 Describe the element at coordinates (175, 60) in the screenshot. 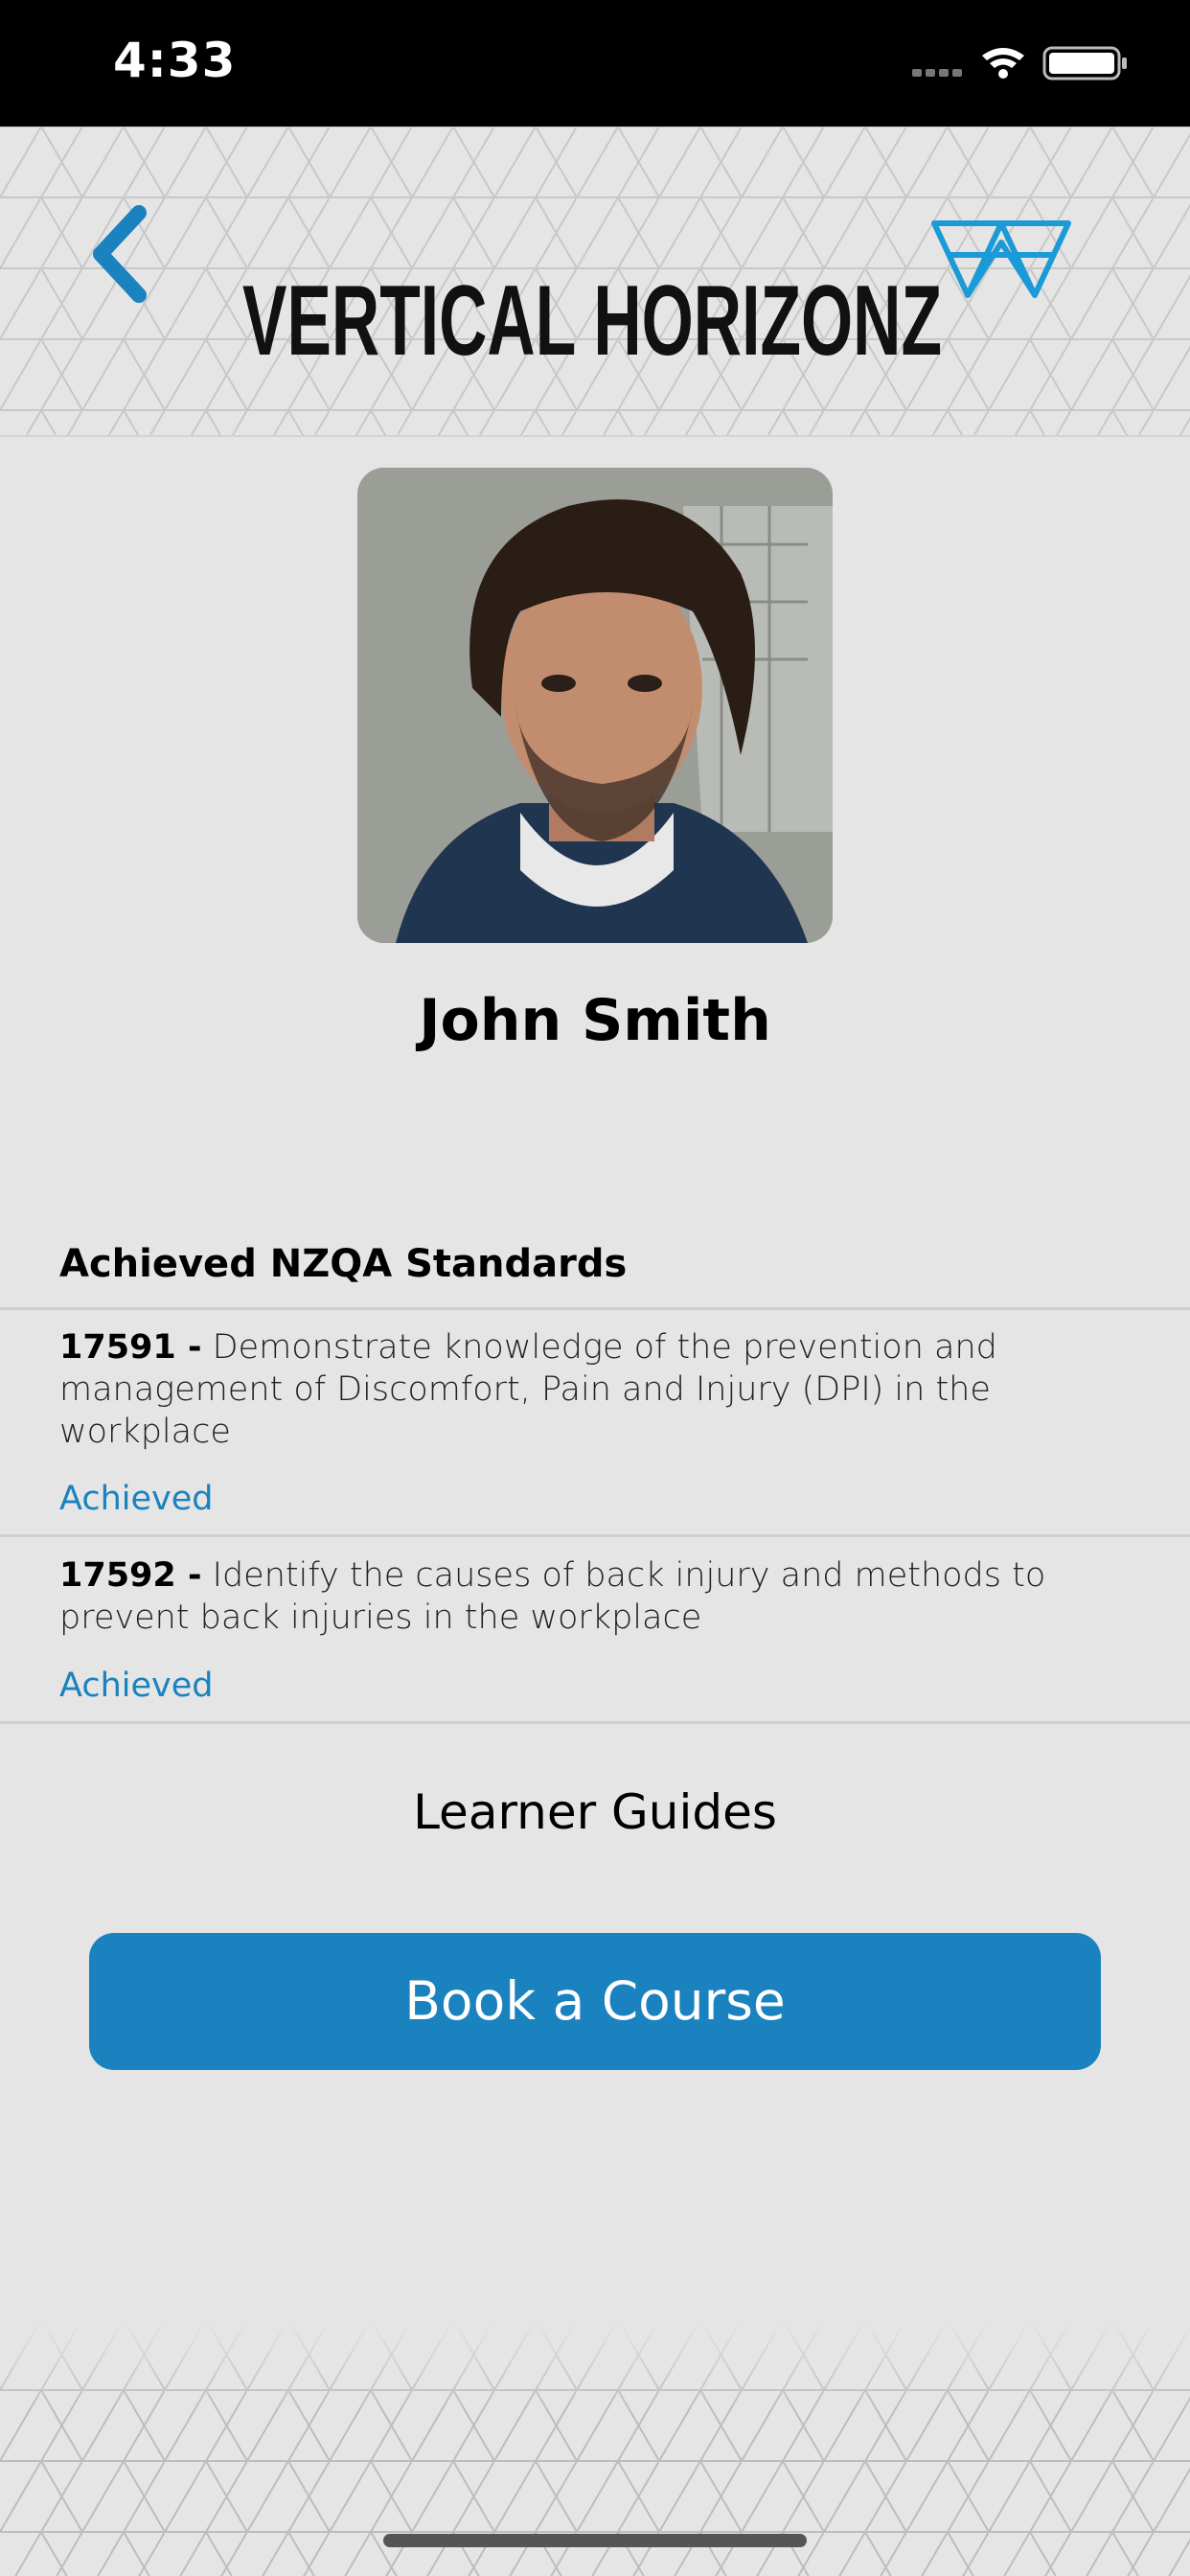

I see `status-time: 4:33` at that location.